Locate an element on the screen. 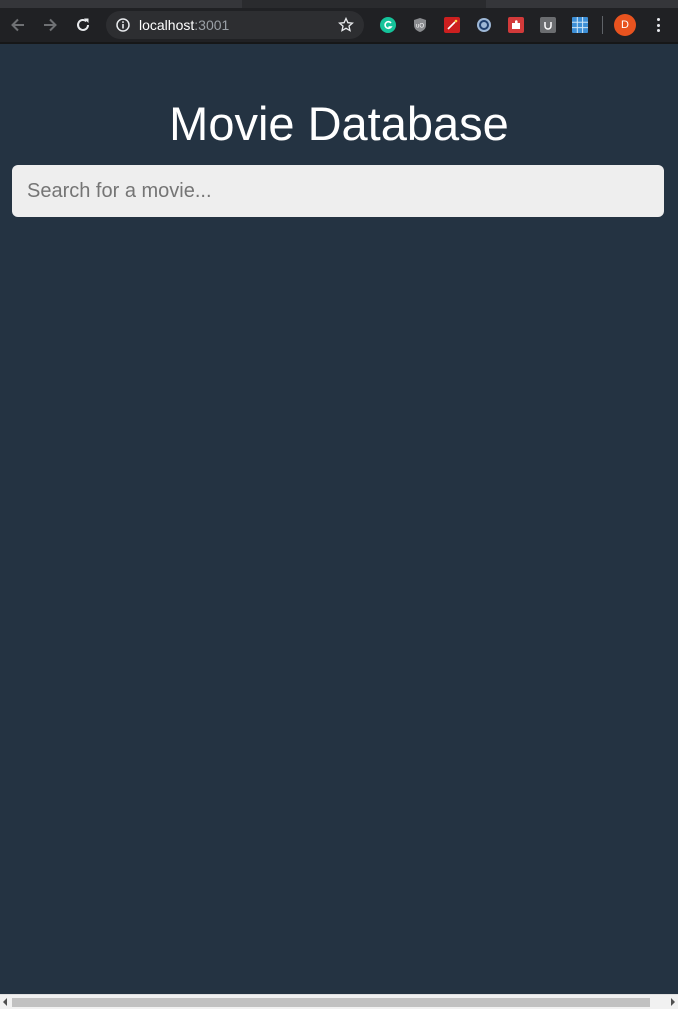 The image size is (678, 1009). scroll-left-arrow-icon is located at coordinates (5, 1002).